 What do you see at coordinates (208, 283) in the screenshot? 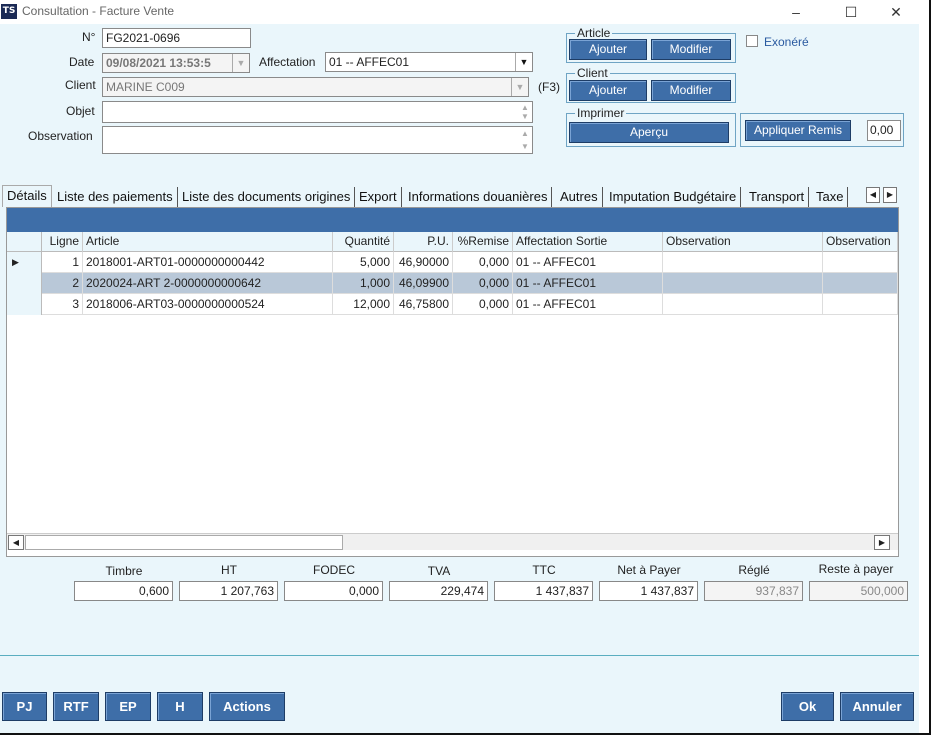
I see `cell-article: 2020024-ART 2-0000000000642` at bounding box center [208, 283].